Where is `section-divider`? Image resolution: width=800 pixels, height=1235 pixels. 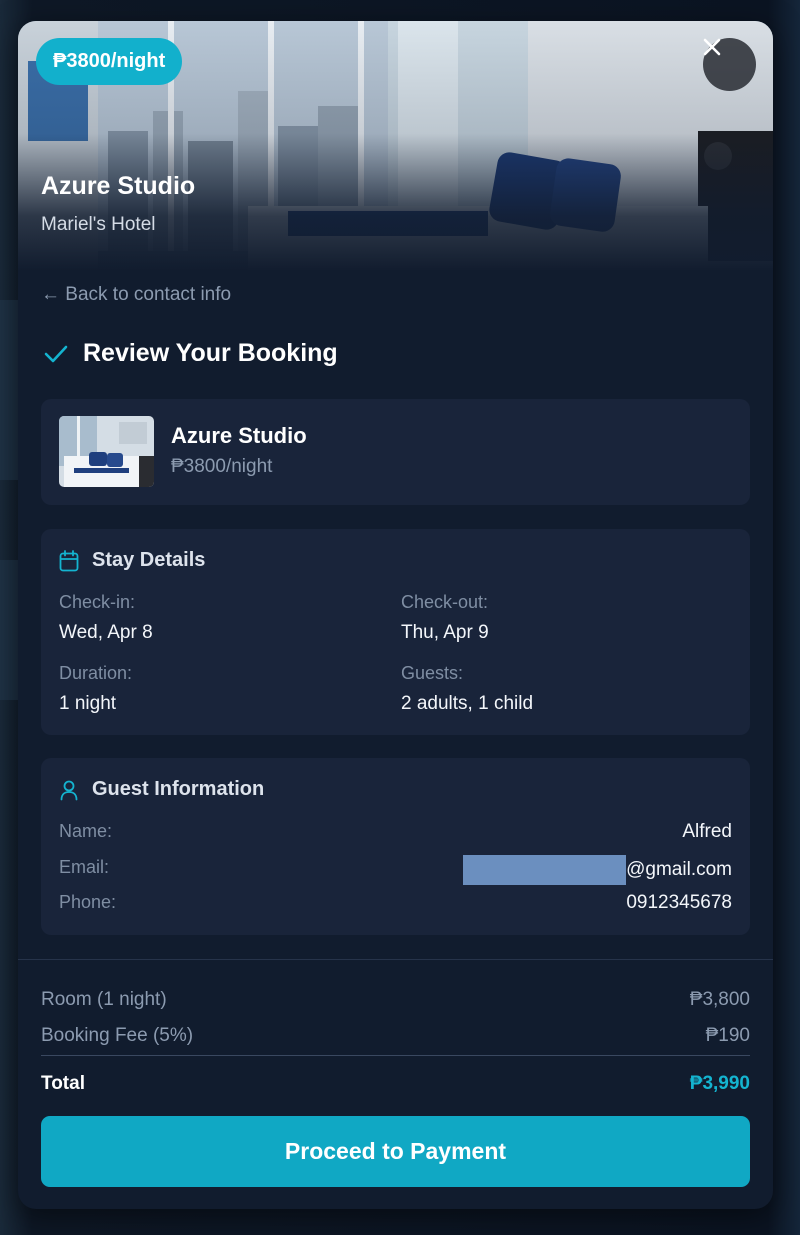
section-divider is located at coordinates (395, 959).